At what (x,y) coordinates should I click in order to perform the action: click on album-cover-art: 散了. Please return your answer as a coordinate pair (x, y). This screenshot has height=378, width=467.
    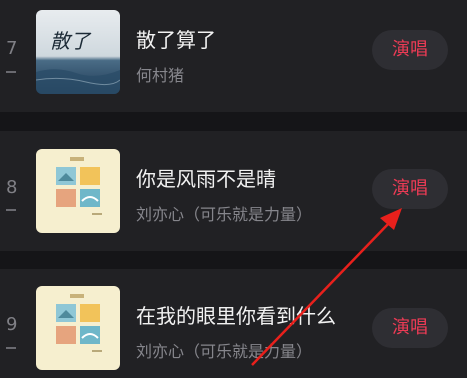
    Looking at the image, I should click on (78, 52).